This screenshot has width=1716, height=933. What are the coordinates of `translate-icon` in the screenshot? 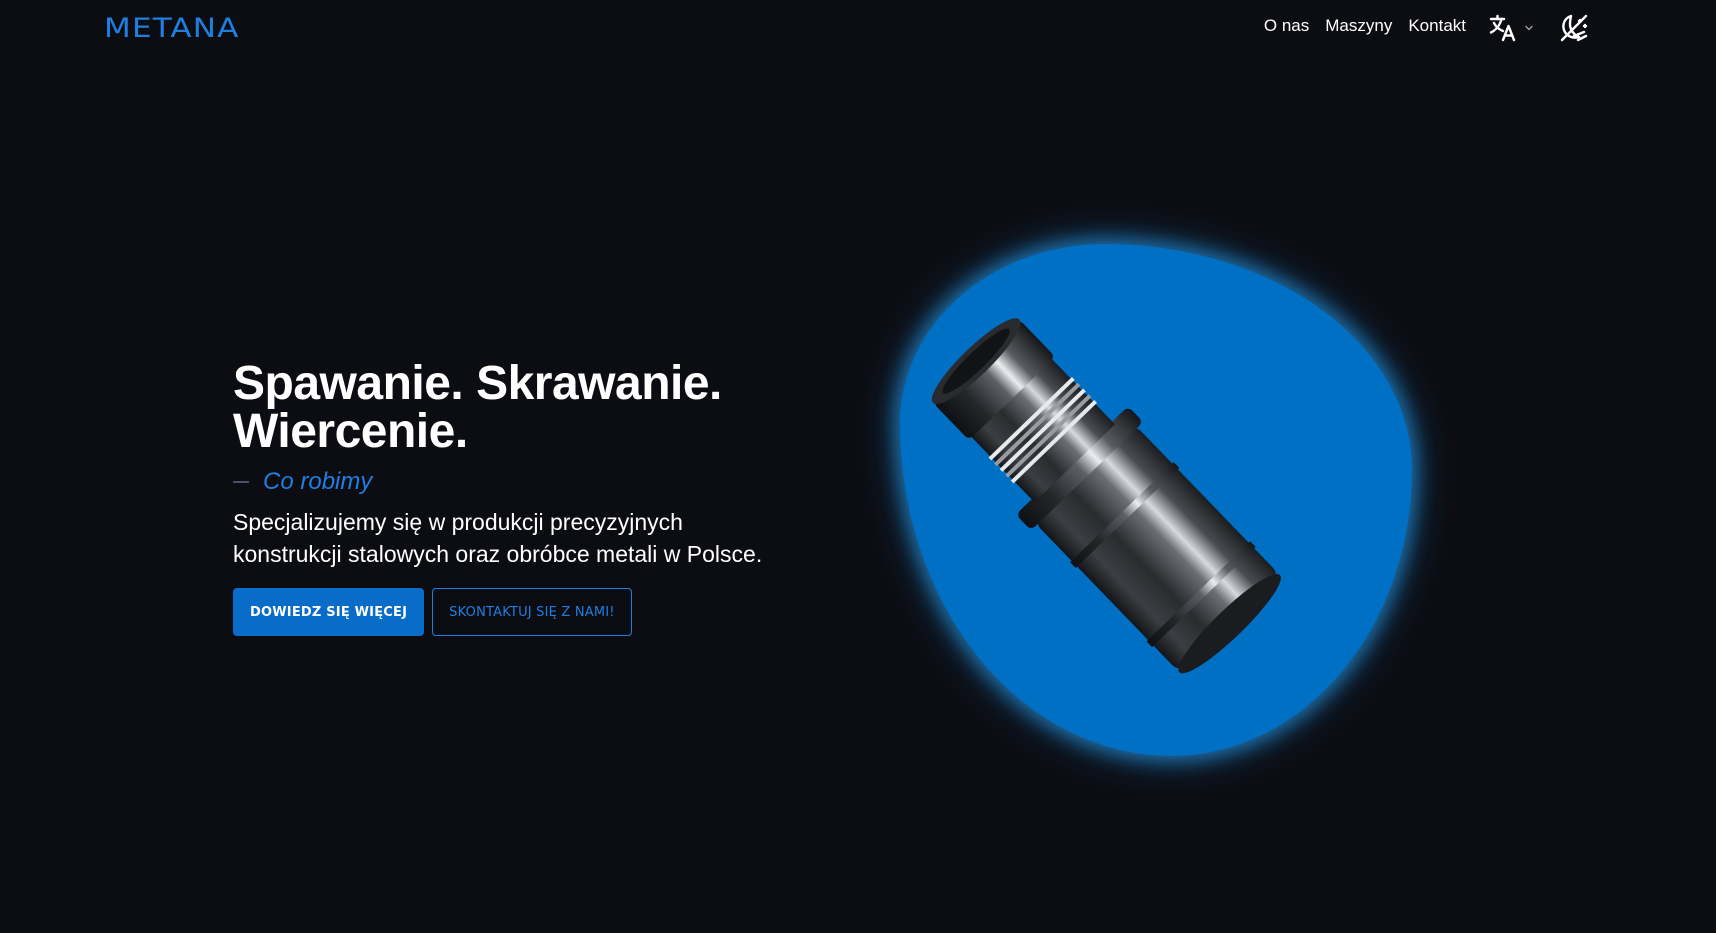 It's located at (1502, 28).